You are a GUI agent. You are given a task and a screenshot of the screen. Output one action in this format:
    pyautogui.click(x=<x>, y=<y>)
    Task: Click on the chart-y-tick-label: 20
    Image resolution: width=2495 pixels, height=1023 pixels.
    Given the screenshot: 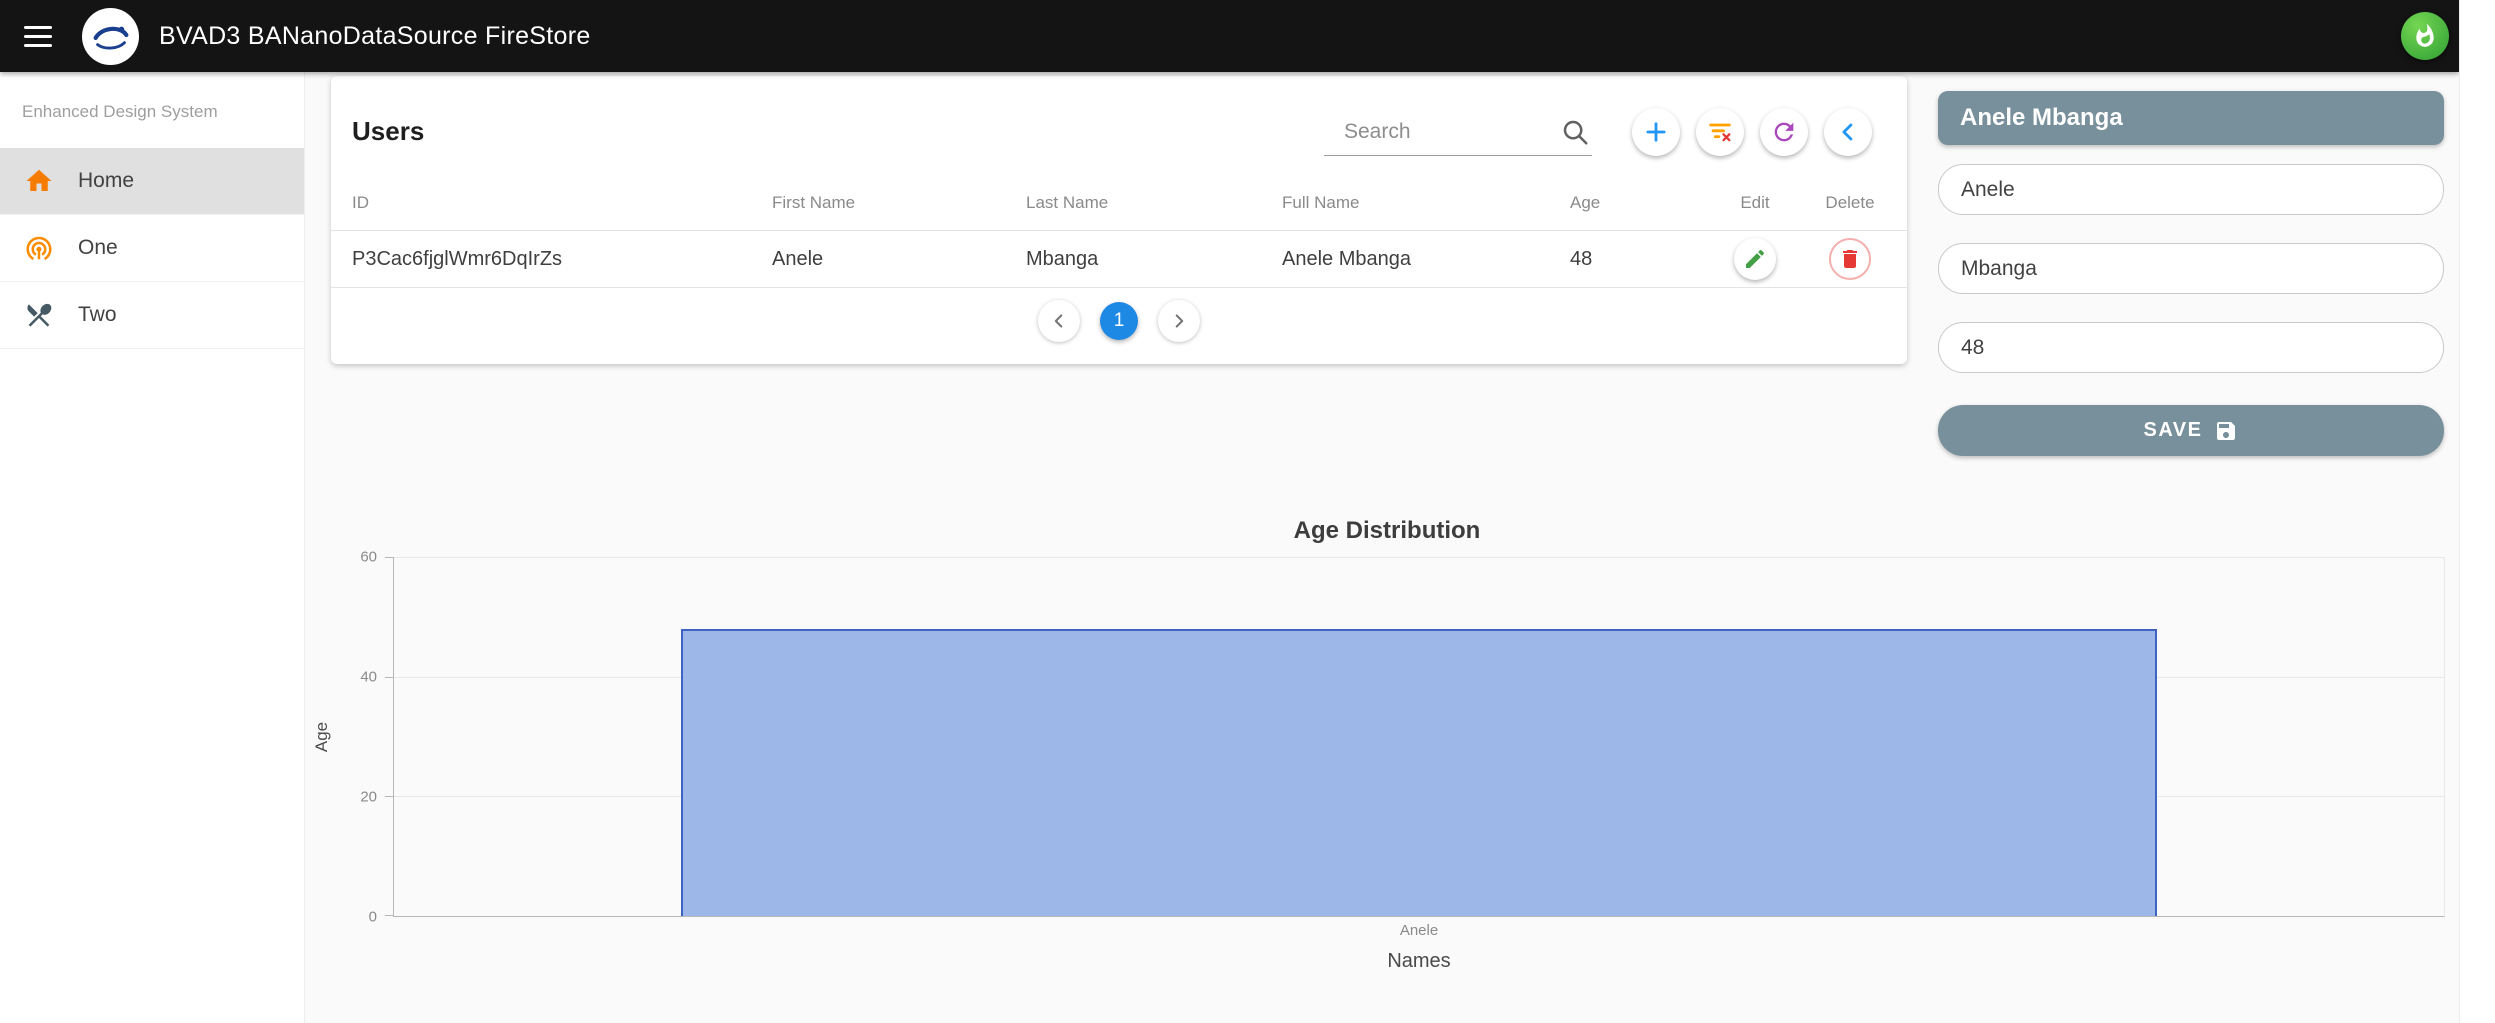 What is the action you would take?
    pyautogui.click(x=368, y=797)
    